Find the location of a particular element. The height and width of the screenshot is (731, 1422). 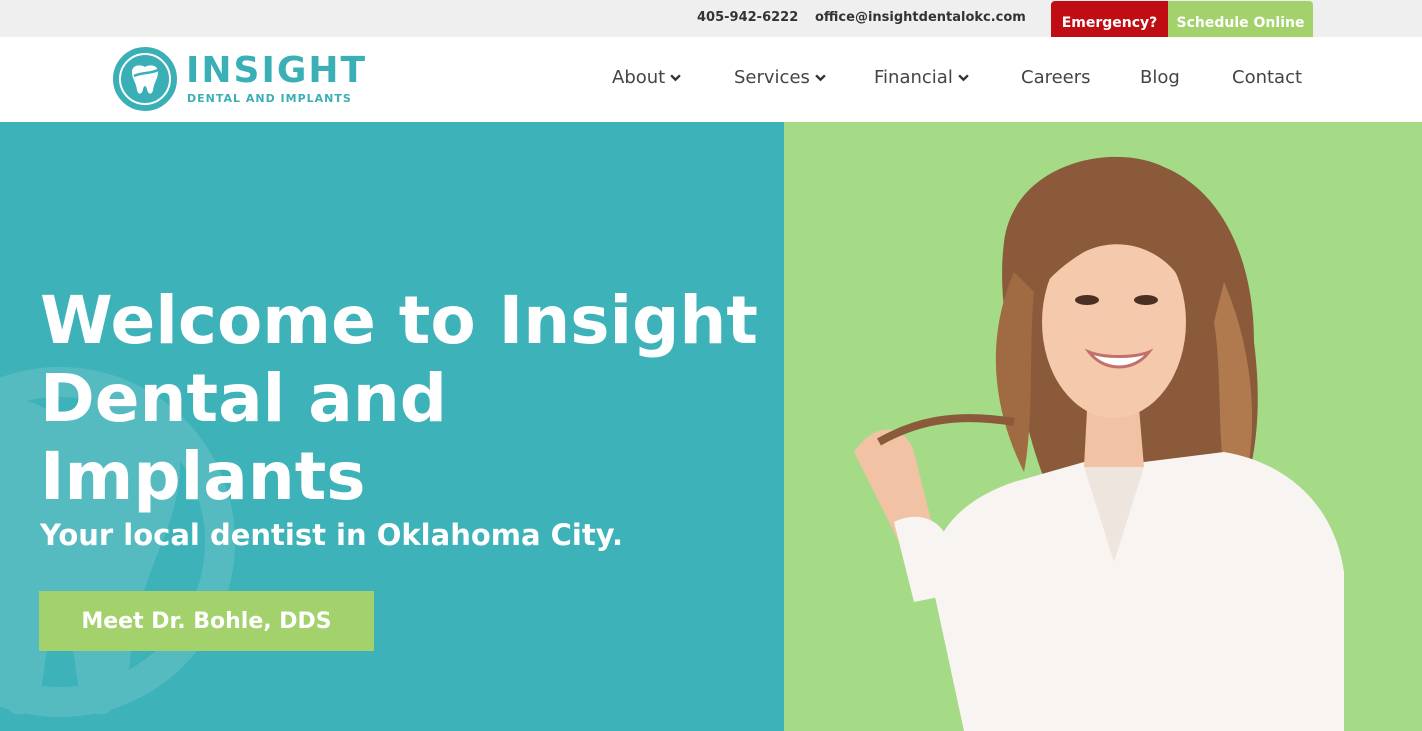

nav-item-label: Careers is located at coordinates (1056, 77).